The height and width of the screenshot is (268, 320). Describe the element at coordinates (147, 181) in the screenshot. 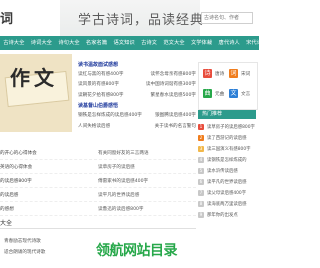

I see `list-link: 傅雷家书的读后感400字` at that location.